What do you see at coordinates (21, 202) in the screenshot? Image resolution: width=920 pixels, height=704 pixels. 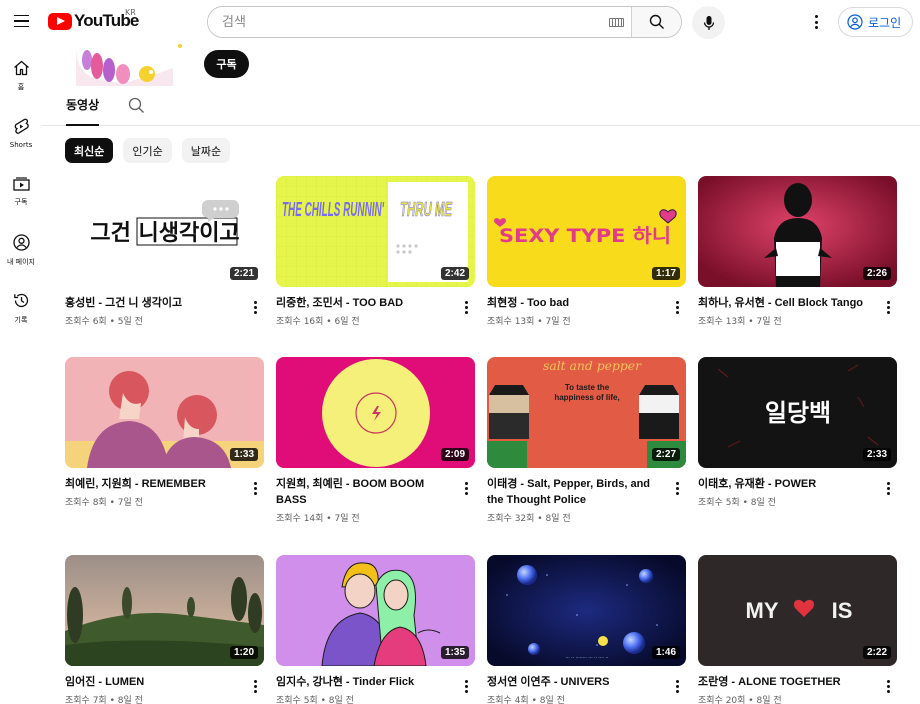 I see `sidebar-item-label: 구독` at bounding box center [21, 202].